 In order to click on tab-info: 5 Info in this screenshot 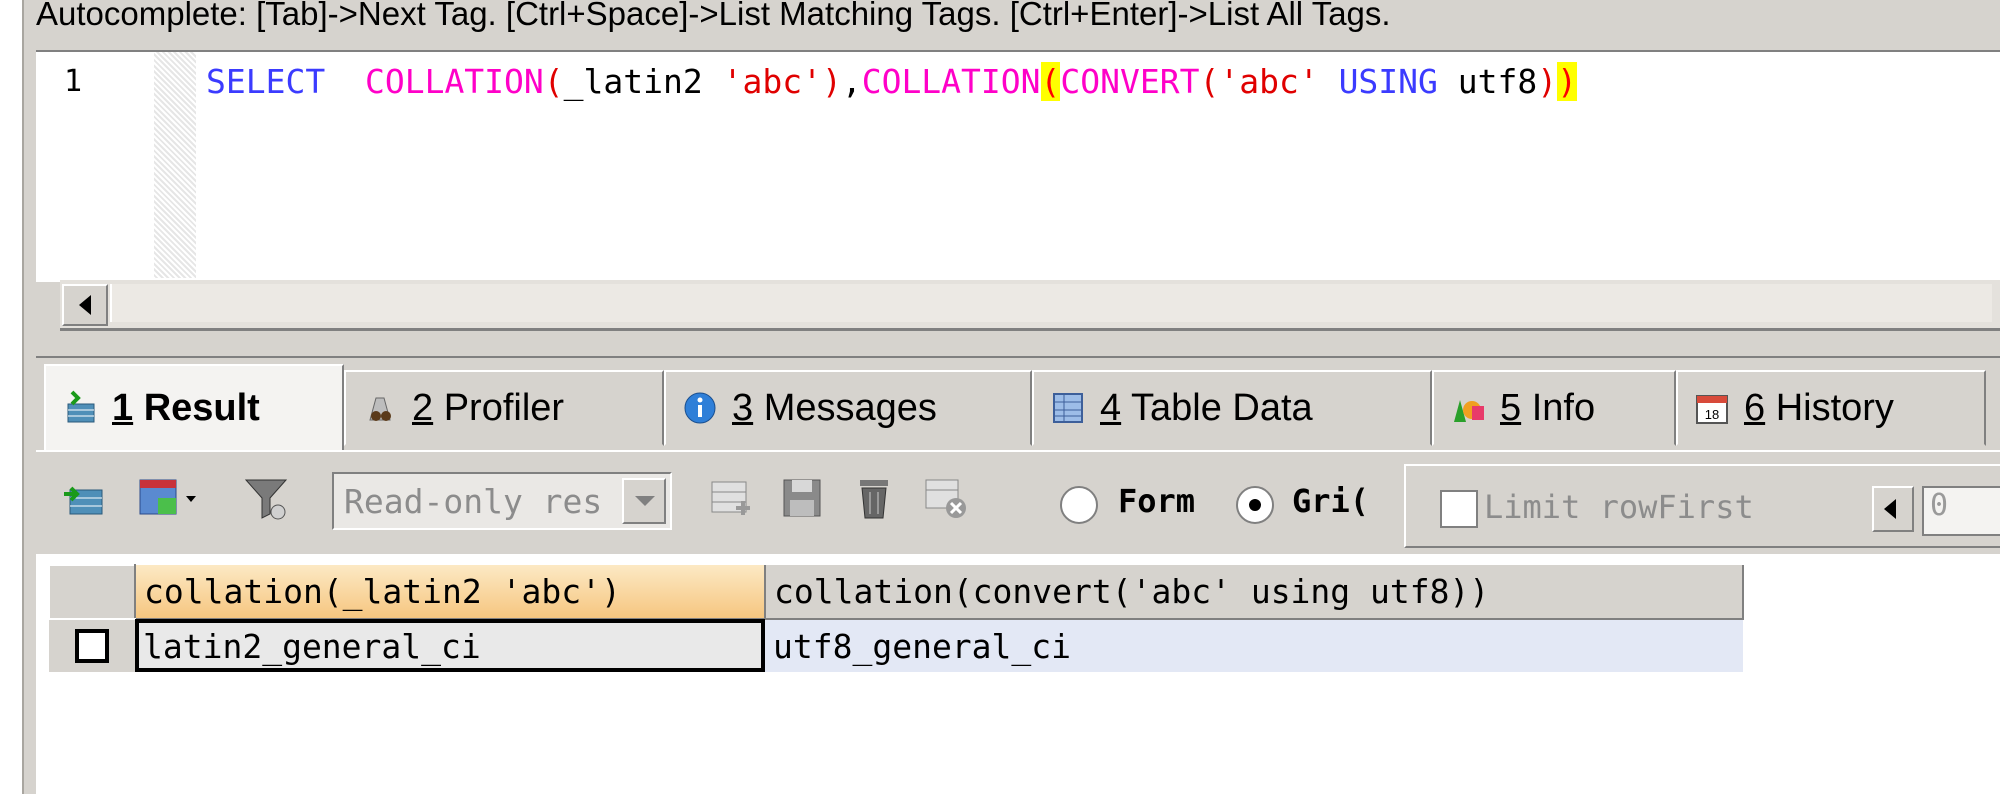, I will do `click(1554, 408)`.